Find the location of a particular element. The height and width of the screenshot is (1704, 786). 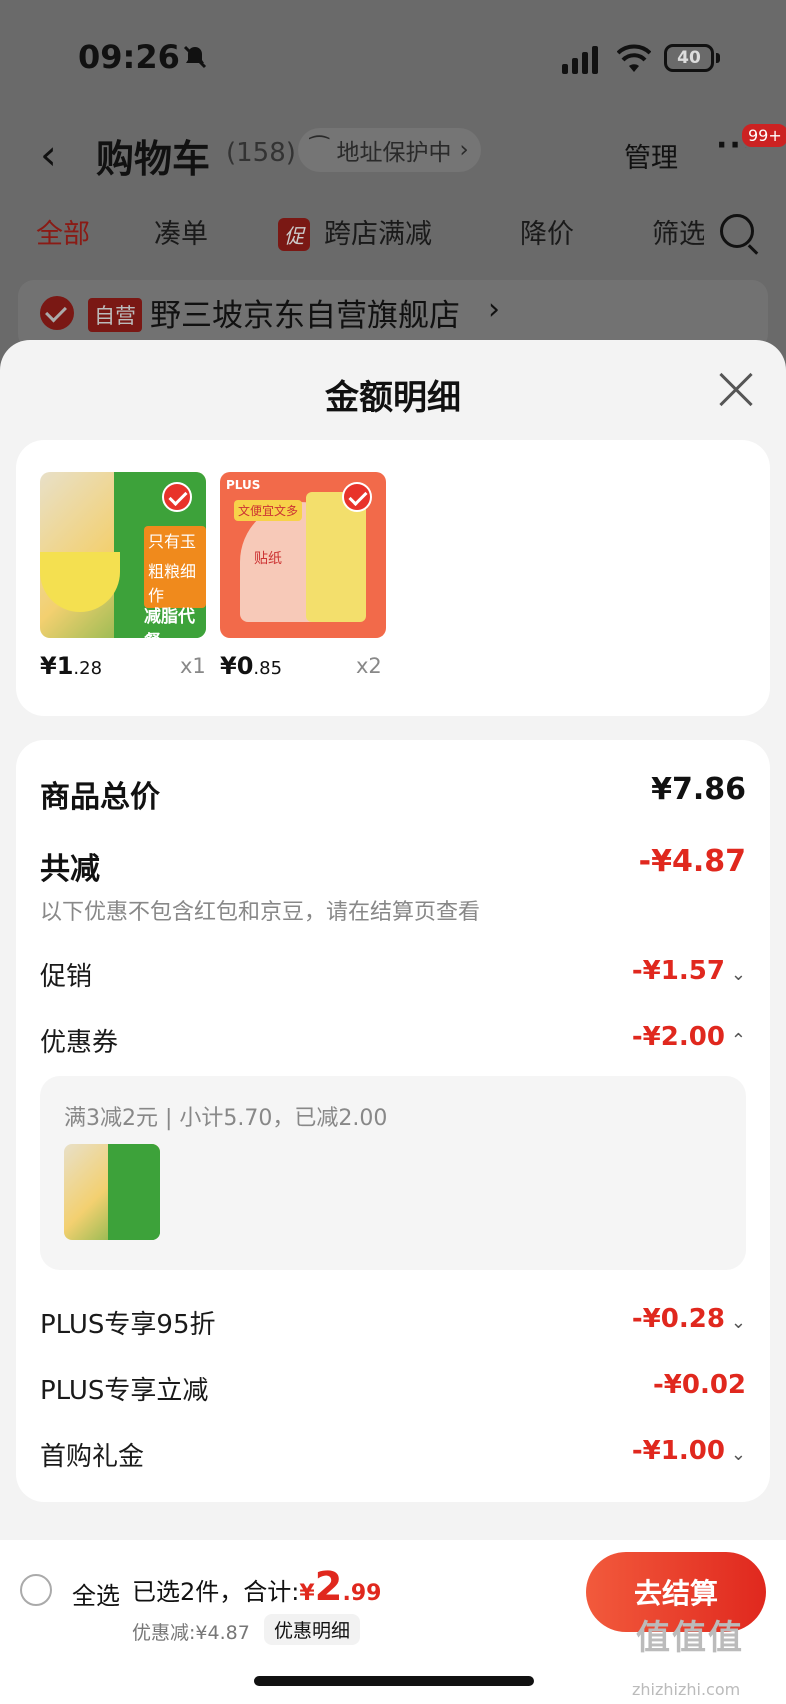

discount-label: 共减 is located at coordinates (70, 869).